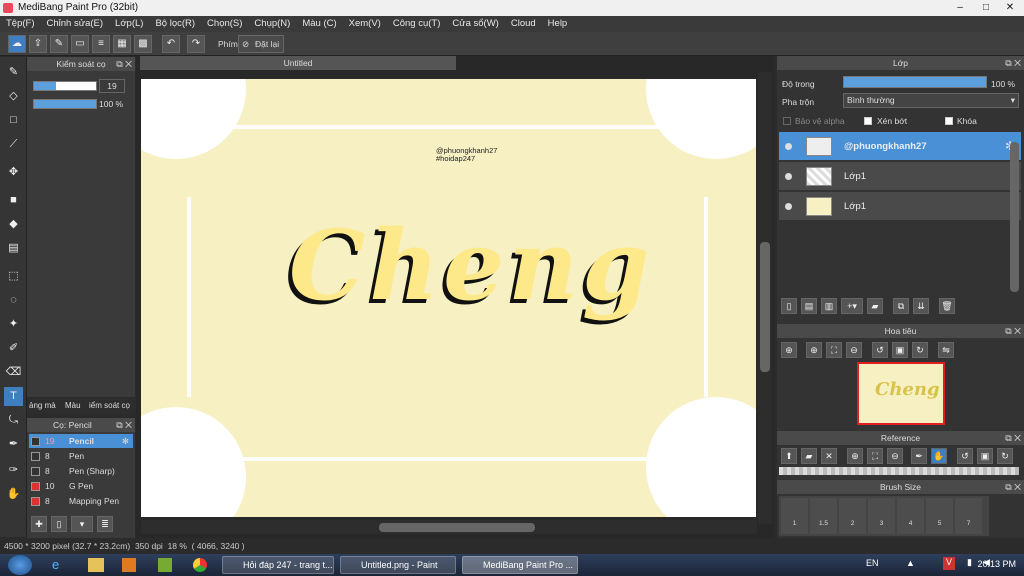  What do you see at coordinates (946, 350) in the screenshot?
I see `flip-icon: ⇋` at bounding box center [946, 350].